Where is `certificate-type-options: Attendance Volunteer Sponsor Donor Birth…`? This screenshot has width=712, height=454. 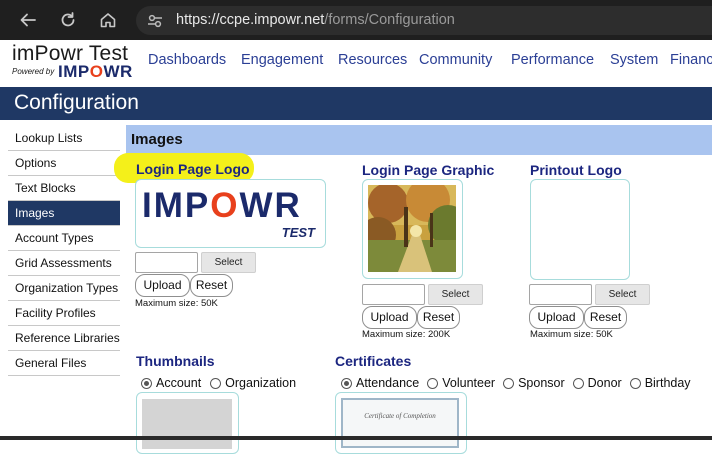 certificate-type-options: Attendance Volunteer Sponsor Donor Birth… is located at coordinates (513, 383).